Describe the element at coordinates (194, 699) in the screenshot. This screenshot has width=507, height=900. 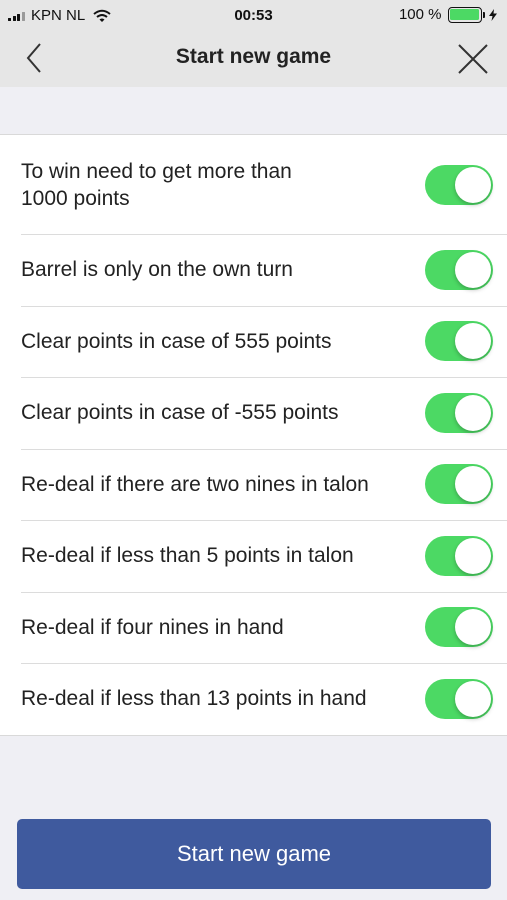
I see `setting-label: Re-deal if less than 13 points in hand` at that location.